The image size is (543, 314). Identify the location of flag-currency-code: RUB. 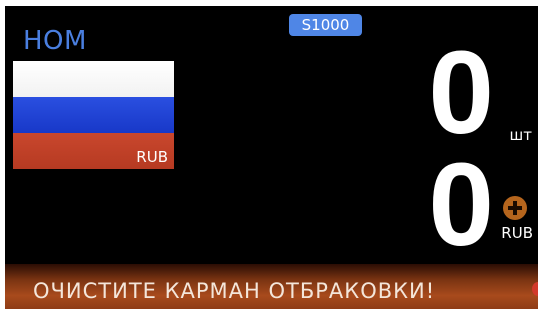
(152, 157).